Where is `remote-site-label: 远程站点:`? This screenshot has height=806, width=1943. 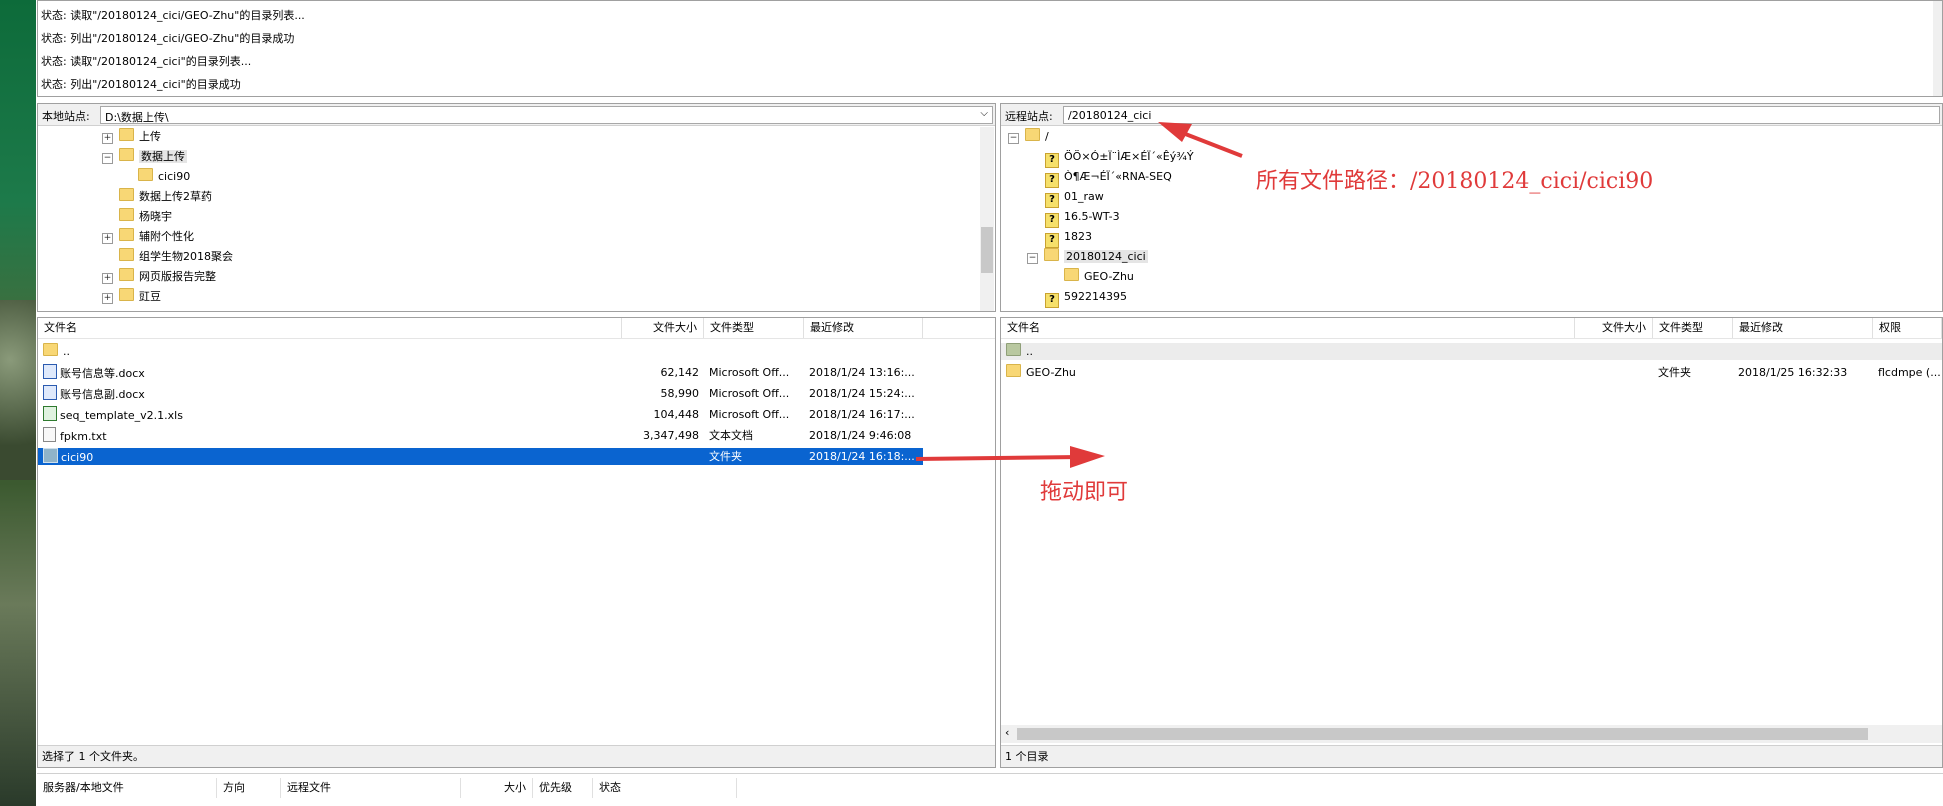 remote-site-label: 远程站点: is located at coordinates (1029, 116).